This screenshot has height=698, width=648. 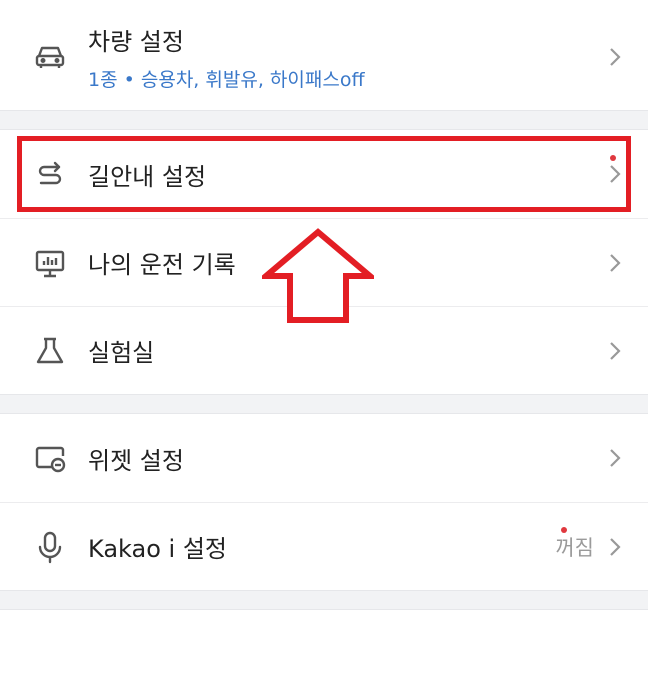 What do you see at coordinates (324, 458) in the screenshot?
I see `widget-settings-row: 위젯 설정` at bounding box center [324, 458].